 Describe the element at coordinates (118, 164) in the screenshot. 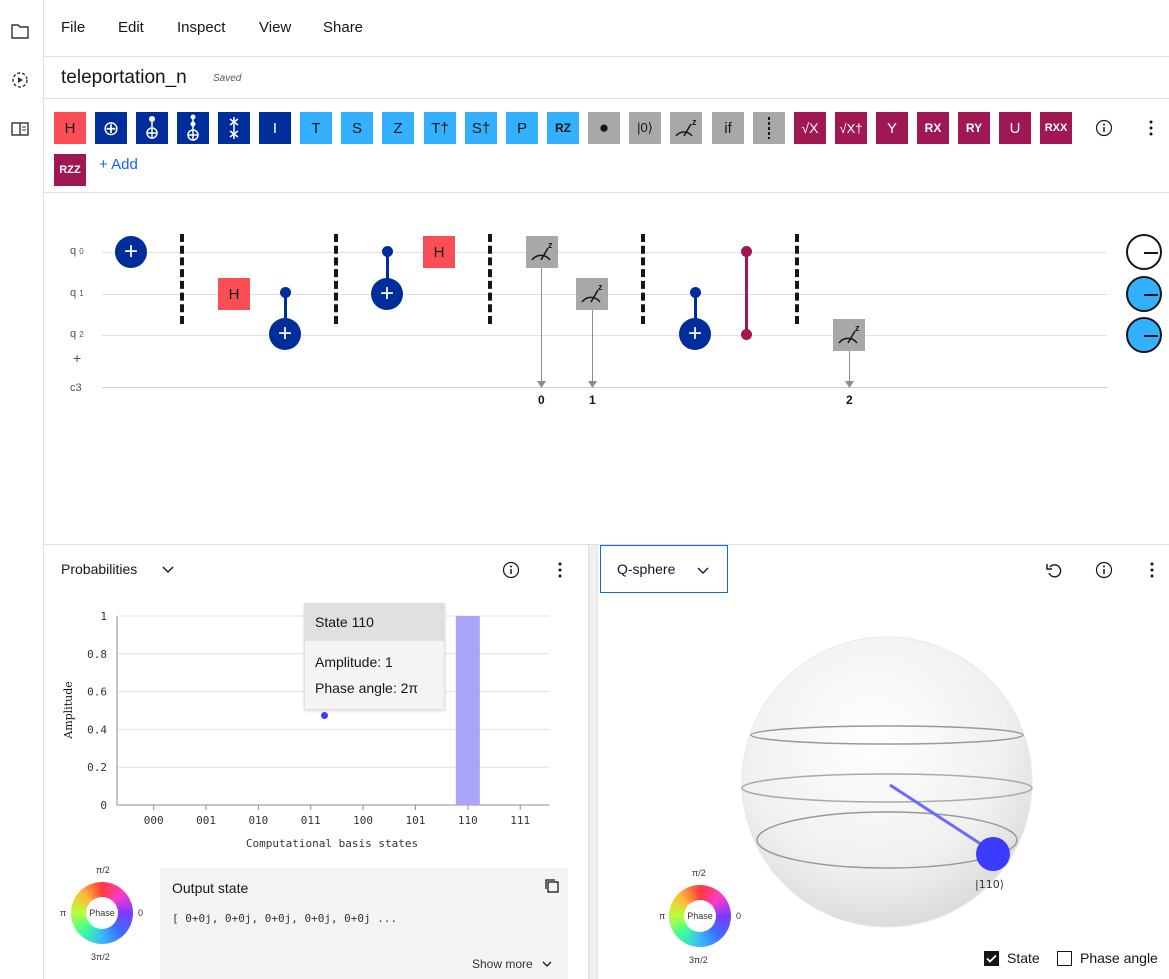

I see `add-gate-button: + Add` at that location.